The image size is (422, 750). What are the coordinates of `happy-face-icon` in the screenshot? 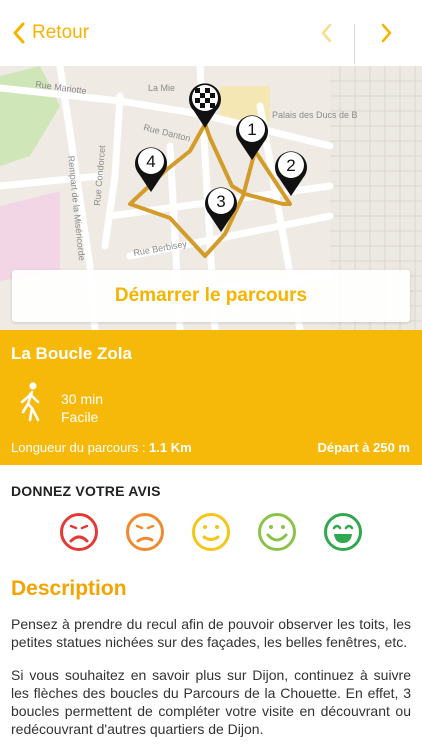 It's located at (277, 532).